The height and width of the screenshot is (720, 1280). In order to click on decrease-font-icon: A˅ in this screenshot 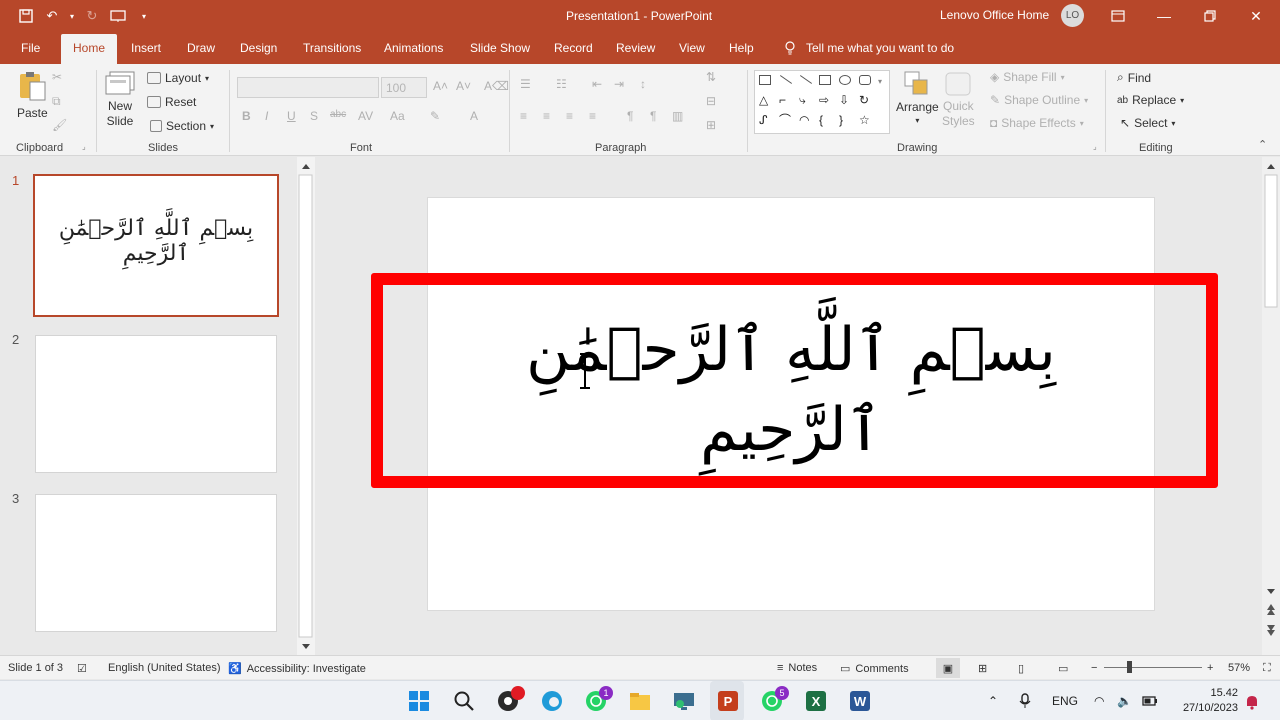, I will do `click(463, 86)`.